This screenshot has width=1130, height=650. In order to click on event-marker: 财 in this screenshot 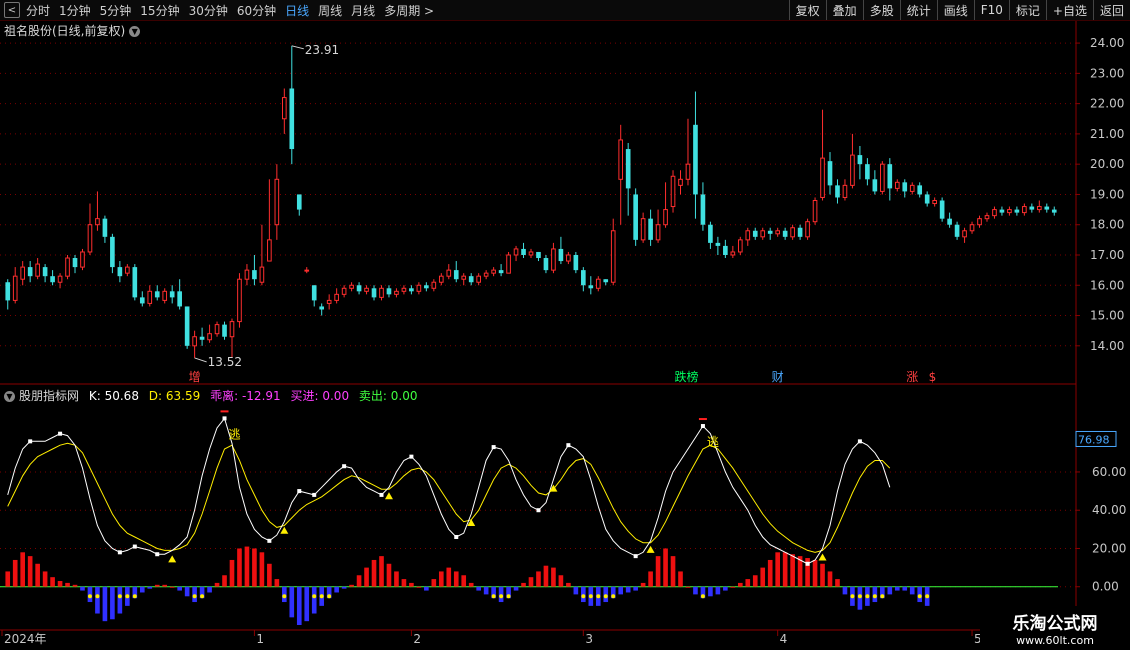, I will do `click(778, 377)`.